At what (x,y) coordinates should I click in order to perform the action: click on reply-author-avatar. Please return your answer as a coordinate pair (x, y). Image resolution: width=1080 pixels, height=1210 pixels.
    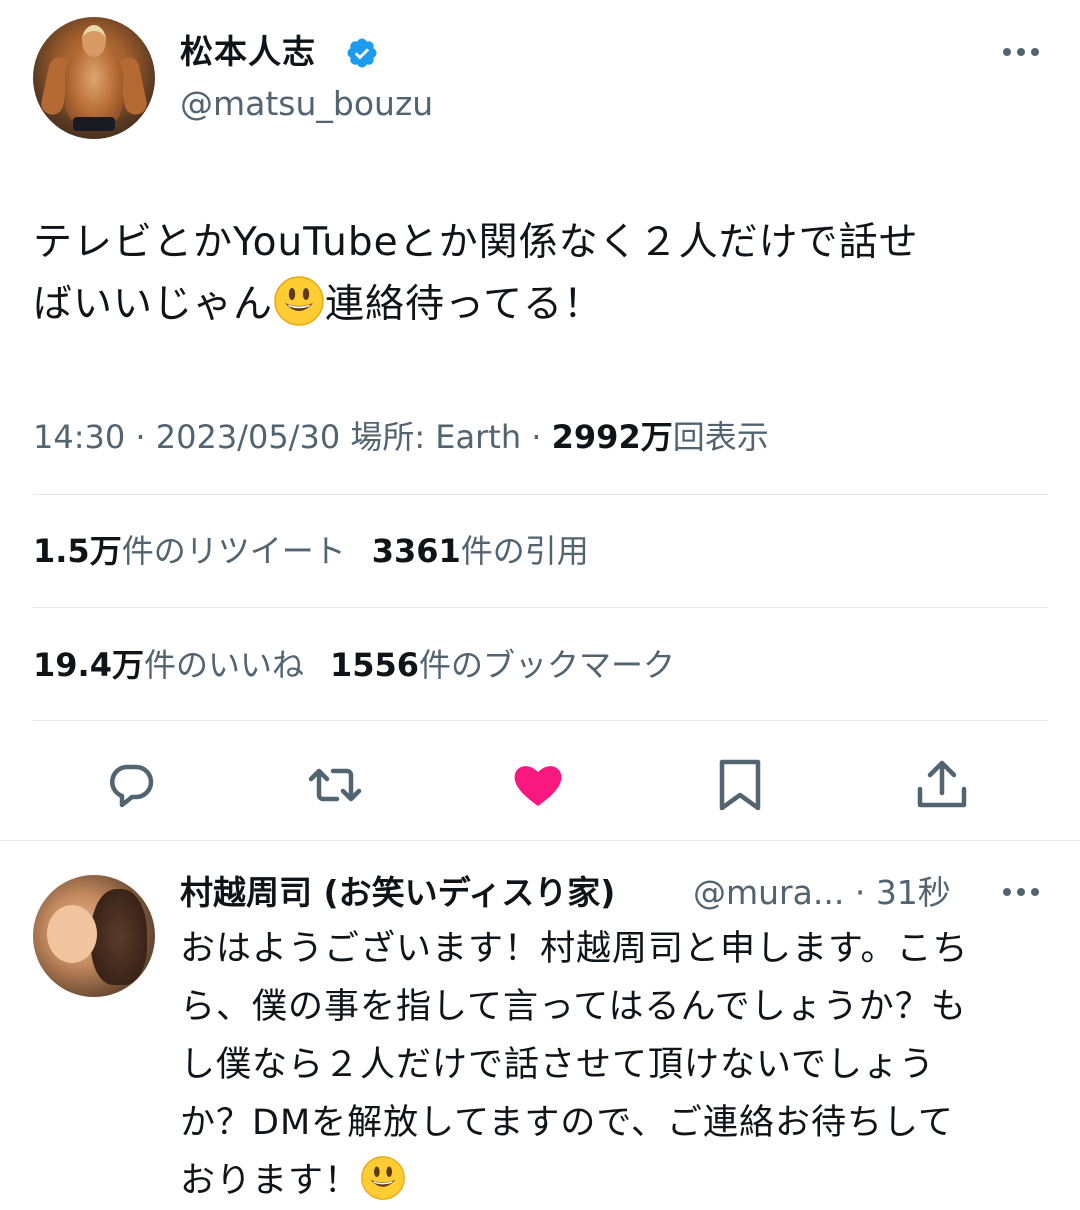
    Looking at the image, I should click on (94, 936).